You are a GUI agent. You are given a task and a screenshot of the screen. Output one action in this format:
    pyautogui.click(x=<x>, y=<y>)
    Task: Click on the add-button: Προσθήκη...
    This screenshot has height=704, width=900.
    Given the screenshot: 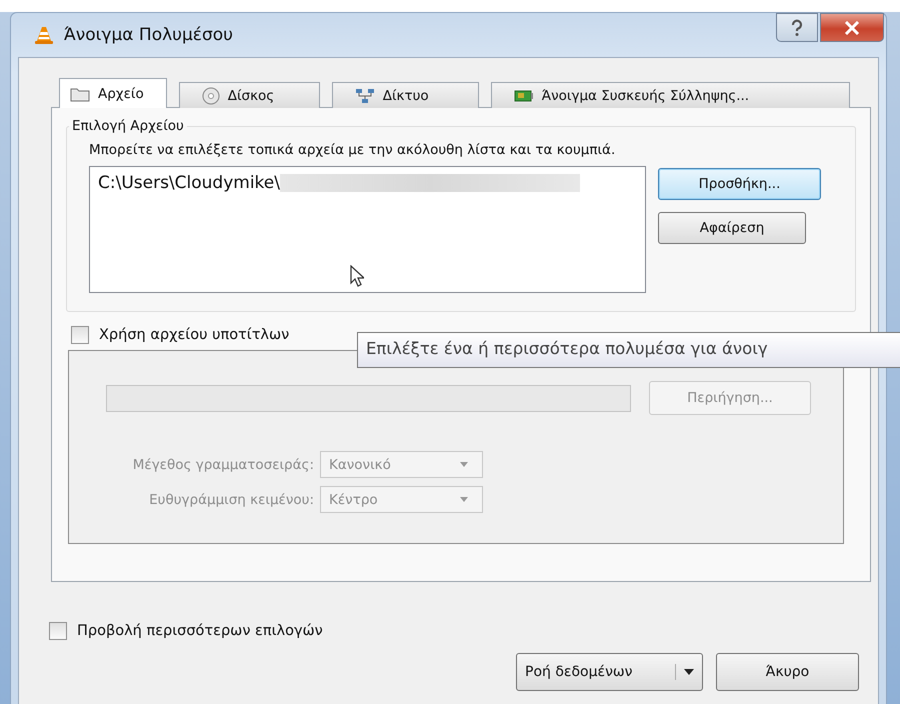 What is the action you would take?
    pyautogui.click(x=739, y=184)
    